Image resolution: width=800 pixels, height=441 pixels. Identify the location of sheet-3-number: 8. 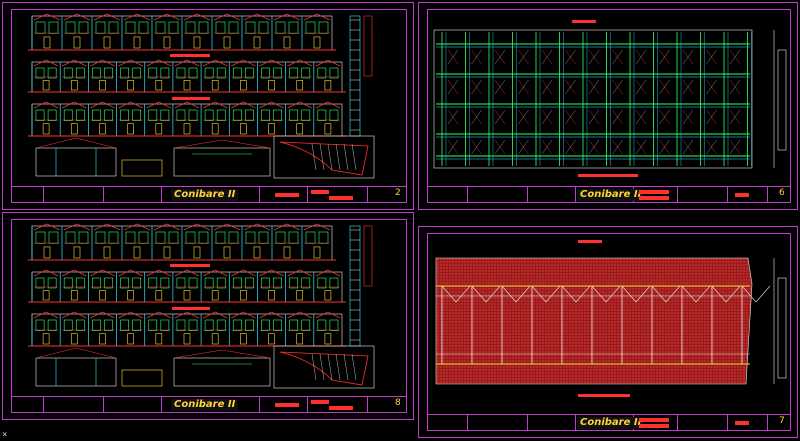
(398, 403).